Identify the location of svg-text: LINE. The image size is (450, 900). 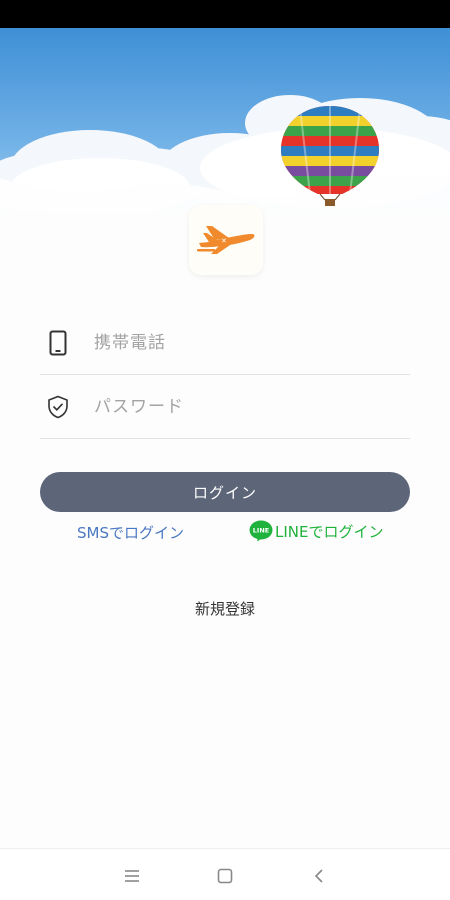
(261, 531).